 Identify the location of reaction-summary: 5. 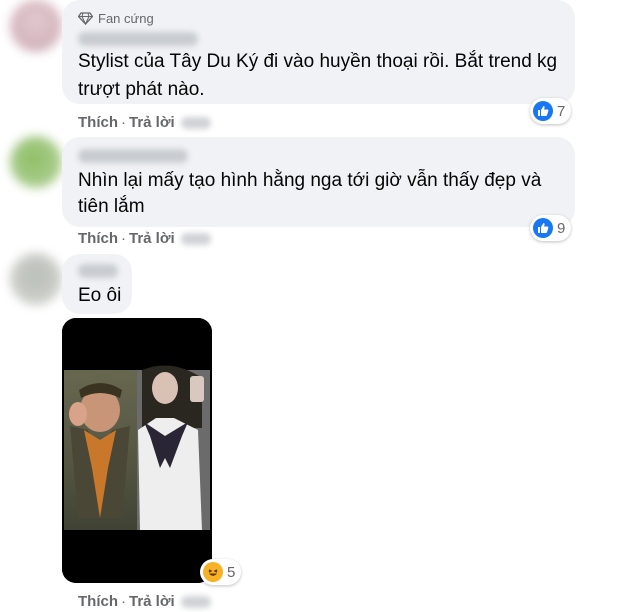
(221, 572).